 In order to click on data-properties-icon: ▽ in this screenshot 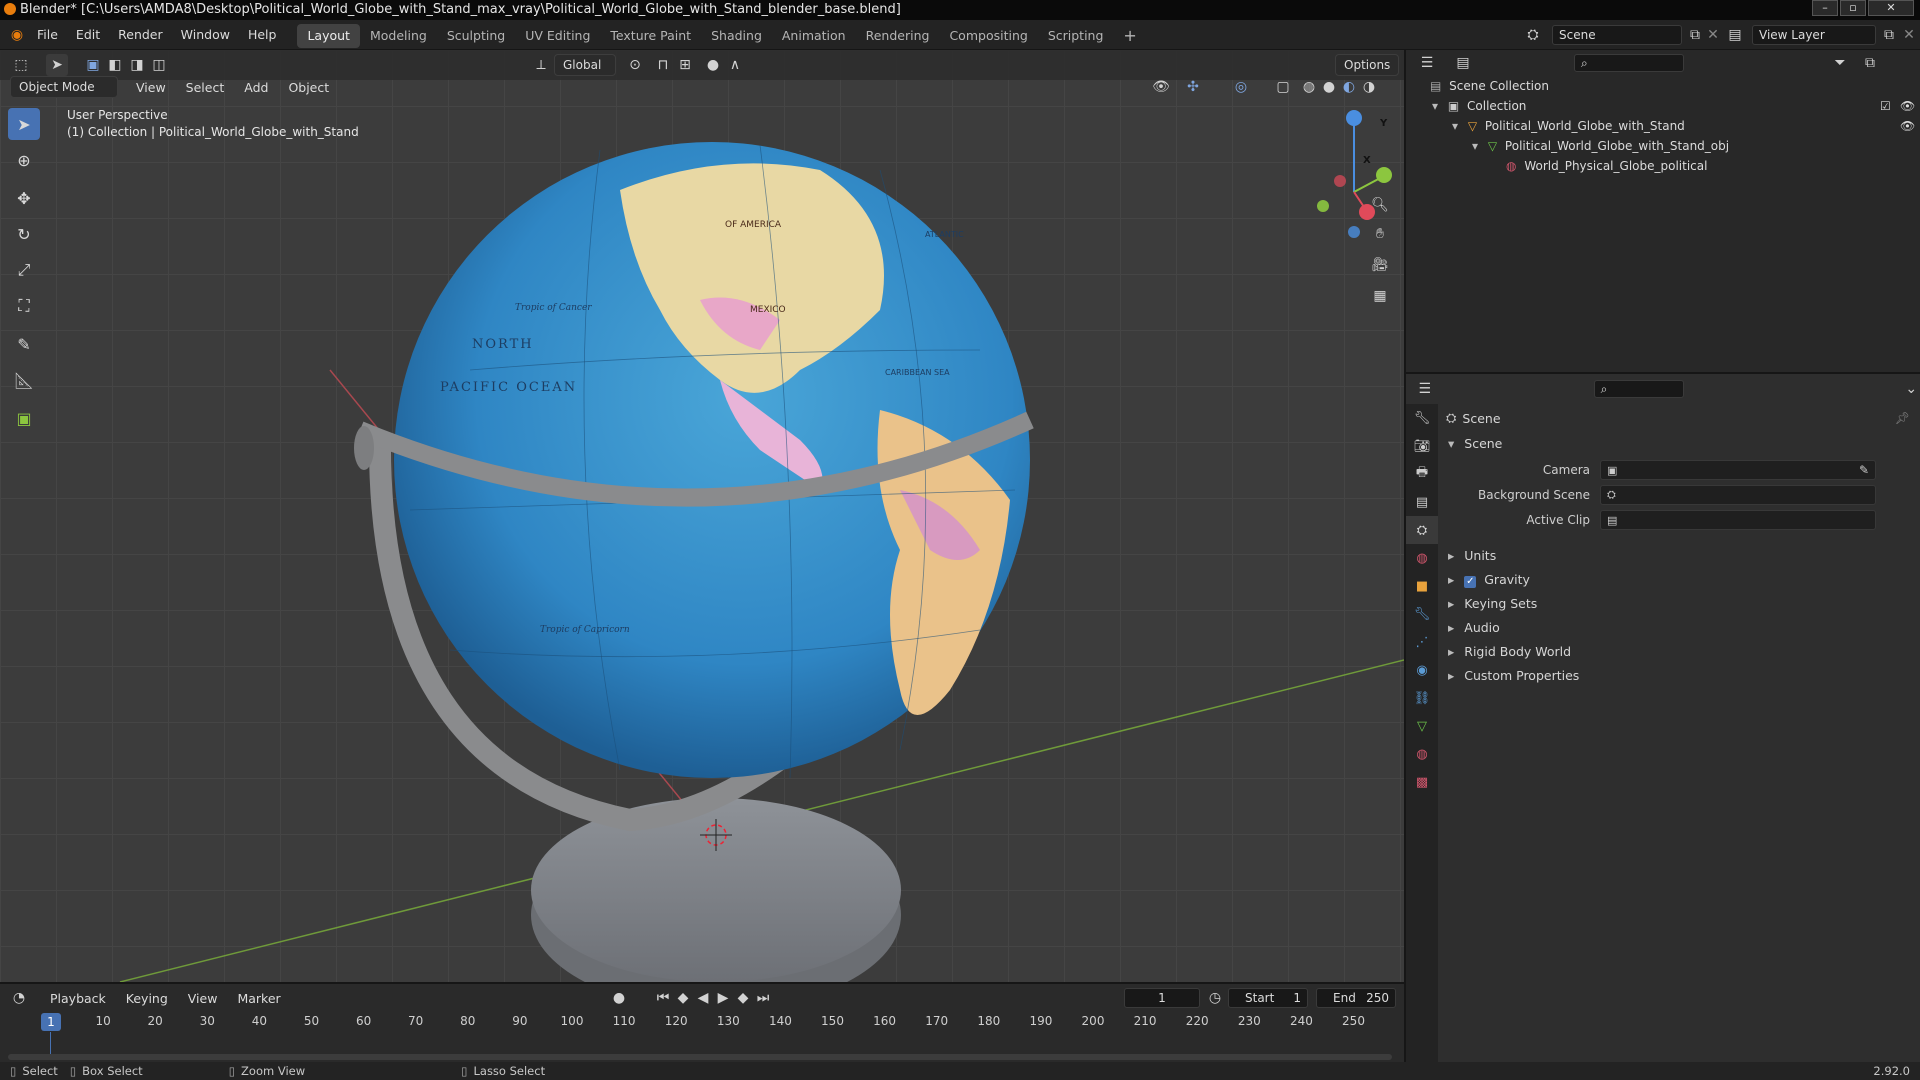, I will do `click(1422, 726)`.